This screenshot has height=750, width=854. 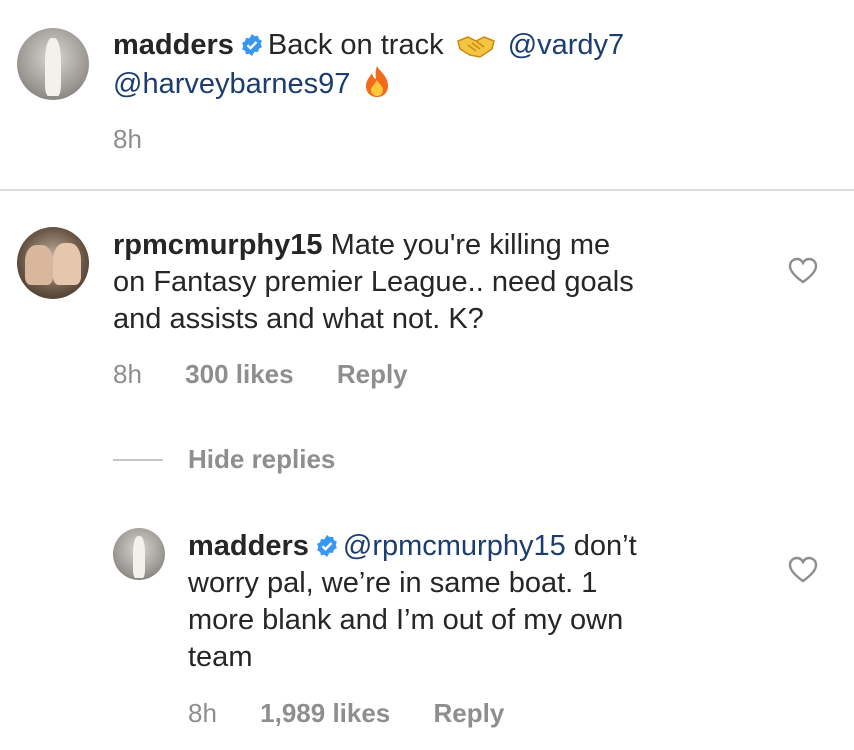 I want to click on reply-like-heart-icon, so click(x=803, y=570).